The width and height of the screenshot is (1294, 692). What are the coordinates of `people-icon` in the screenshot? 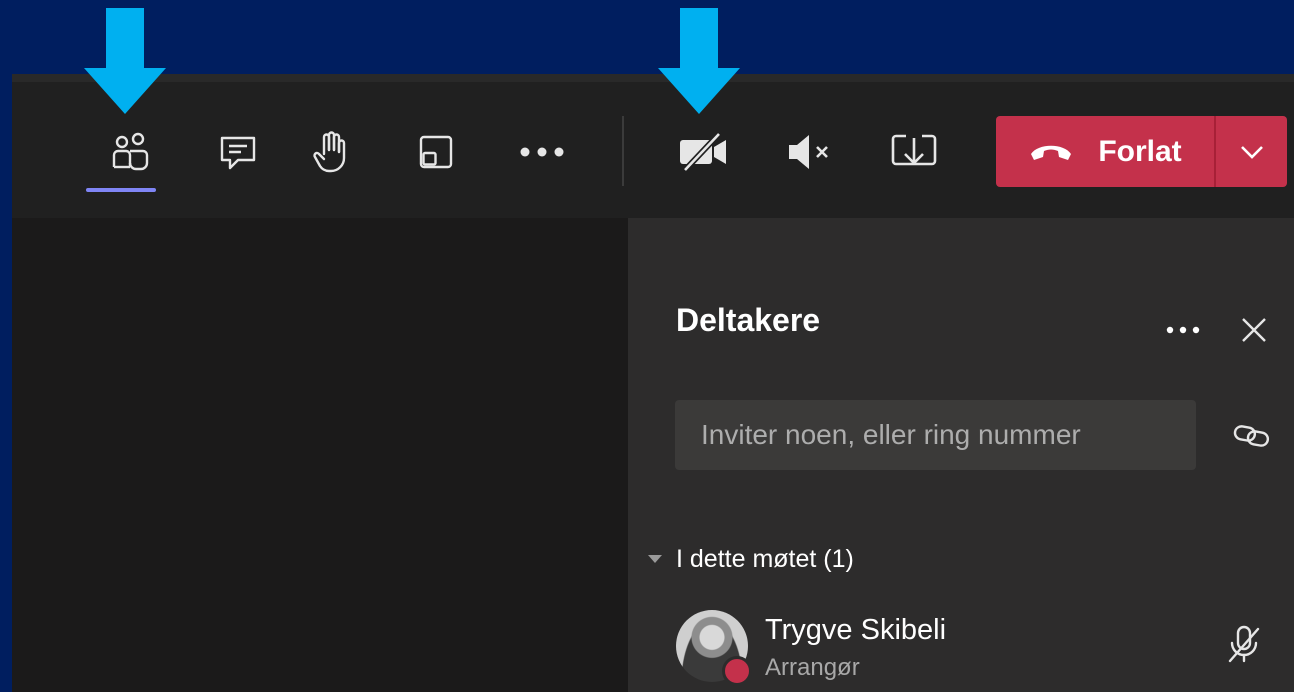 It's located at (130, 151).